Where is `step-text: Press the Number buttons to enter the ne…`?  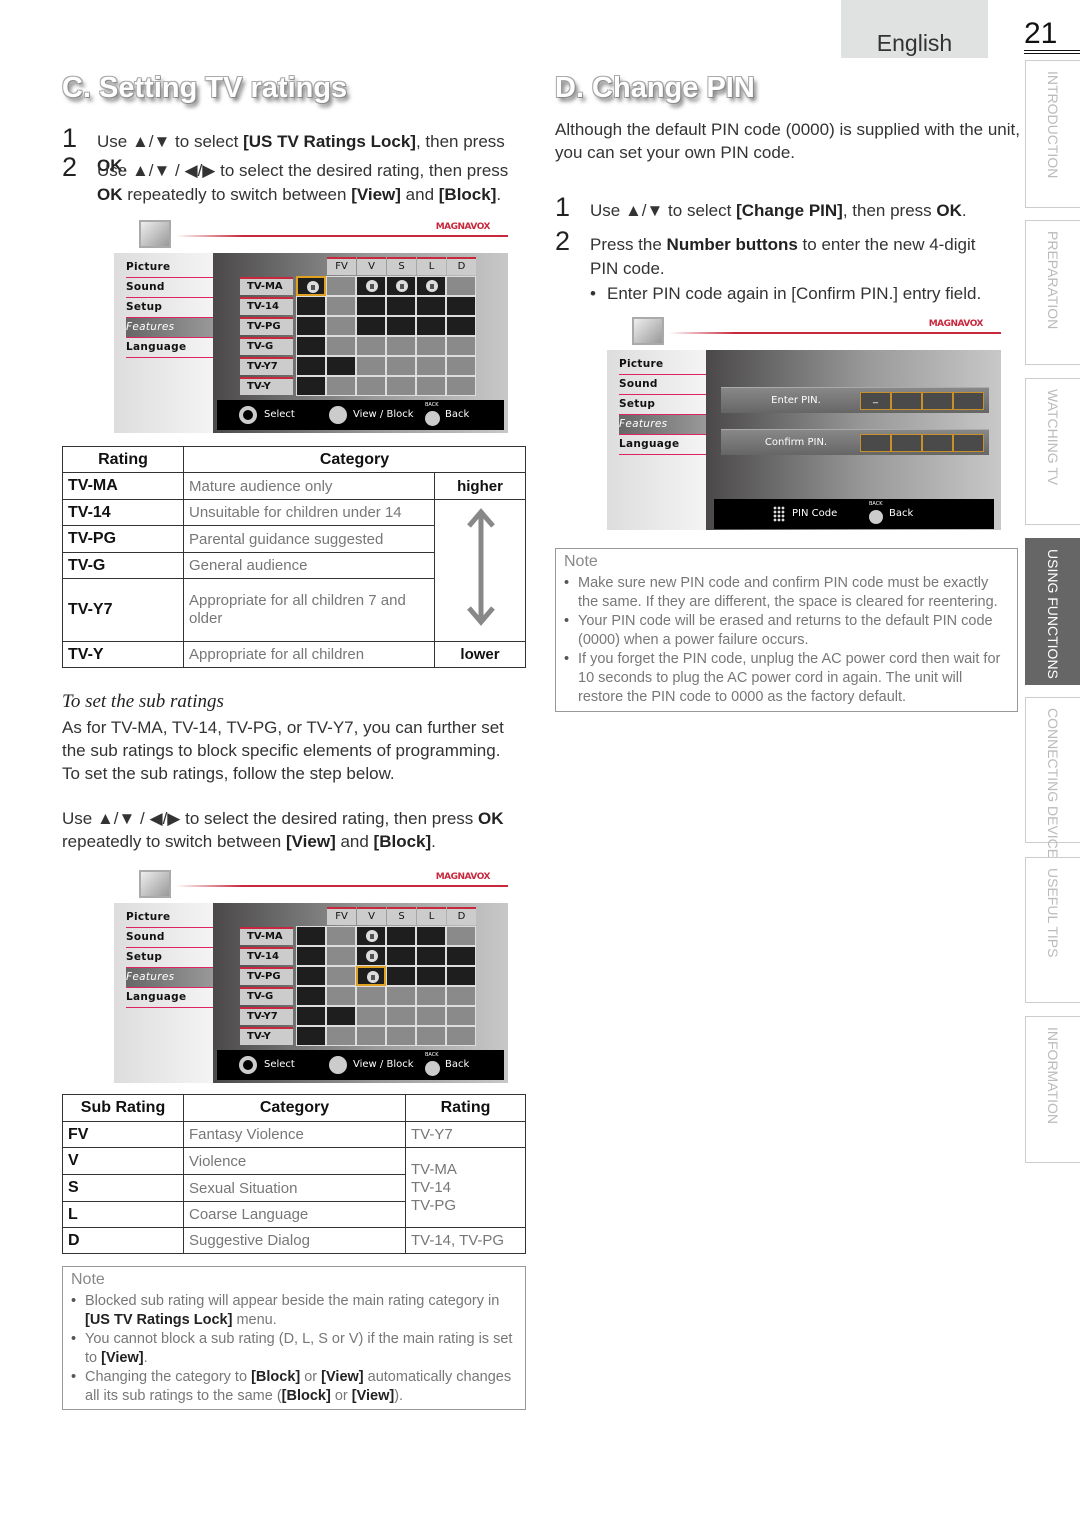
step-text: Press the Number buttons to enter the ne… is located at coordinates (783, 256).